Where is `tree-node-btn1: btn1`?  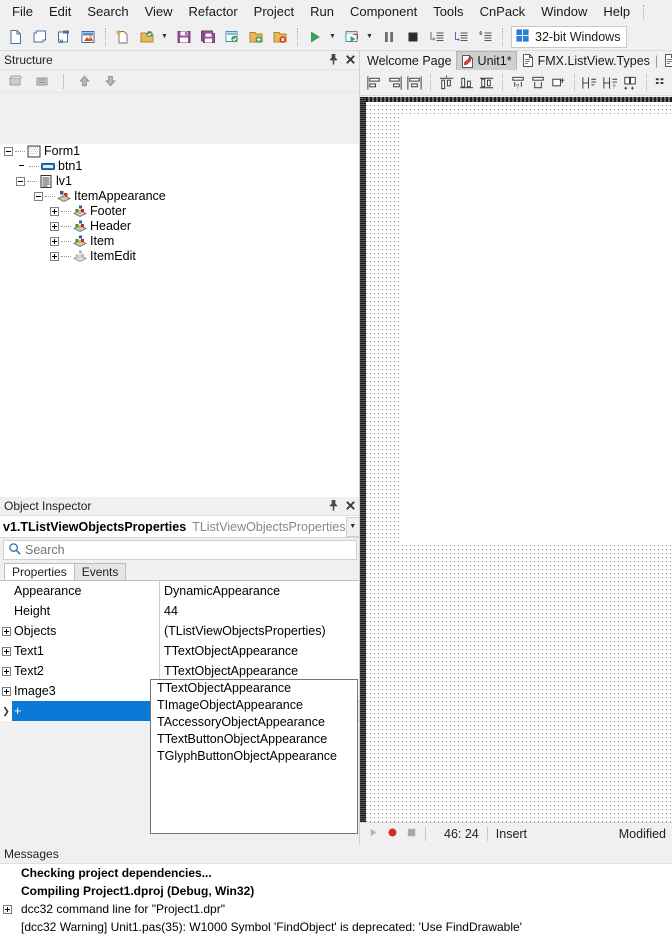 tree-node-btn1: btn1 is located at coordinates (180, 166).